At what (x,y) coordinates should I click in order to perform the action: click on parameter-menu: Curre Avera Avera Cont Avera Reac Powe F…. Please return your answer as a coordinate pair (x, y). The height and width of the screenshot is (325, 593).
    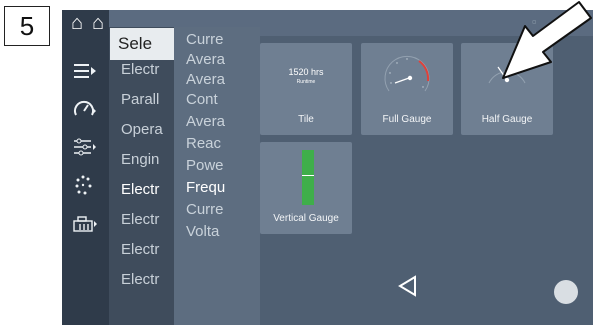
    Looking at the image, I should click on (217, 176).